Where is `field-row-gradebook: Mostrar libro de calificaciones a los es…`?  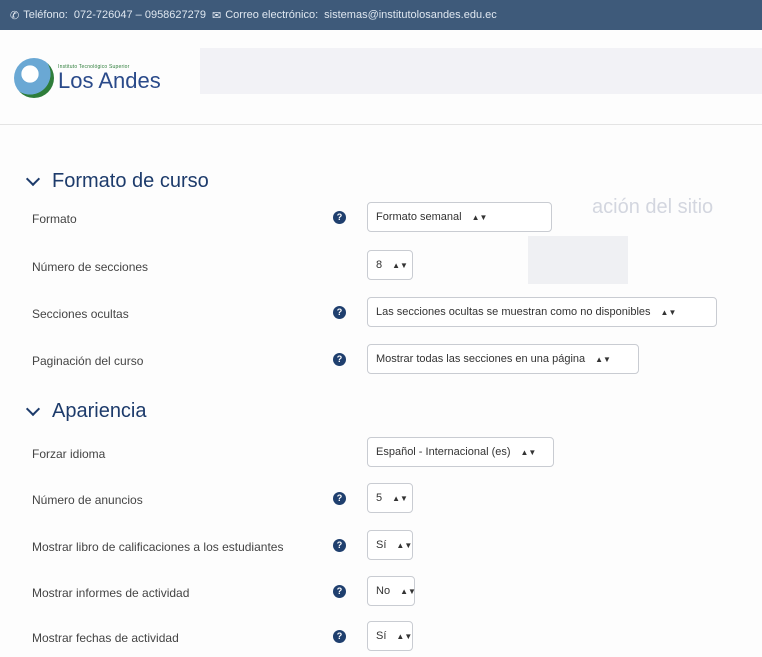 field-row-gradebook: Mostrar libro de calificaciones a los es… is located at coordinates (381, 548).